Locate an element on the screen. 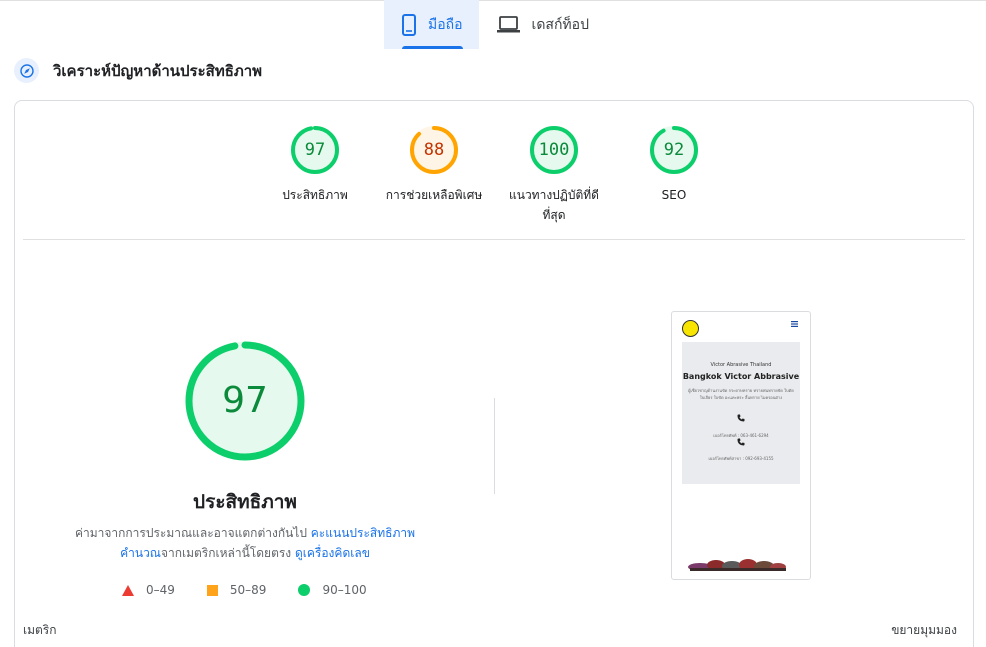 Image resolution: width=986 pixels, height=647 pixels. gauge-score: 97 is located at coordinates (315, 150).